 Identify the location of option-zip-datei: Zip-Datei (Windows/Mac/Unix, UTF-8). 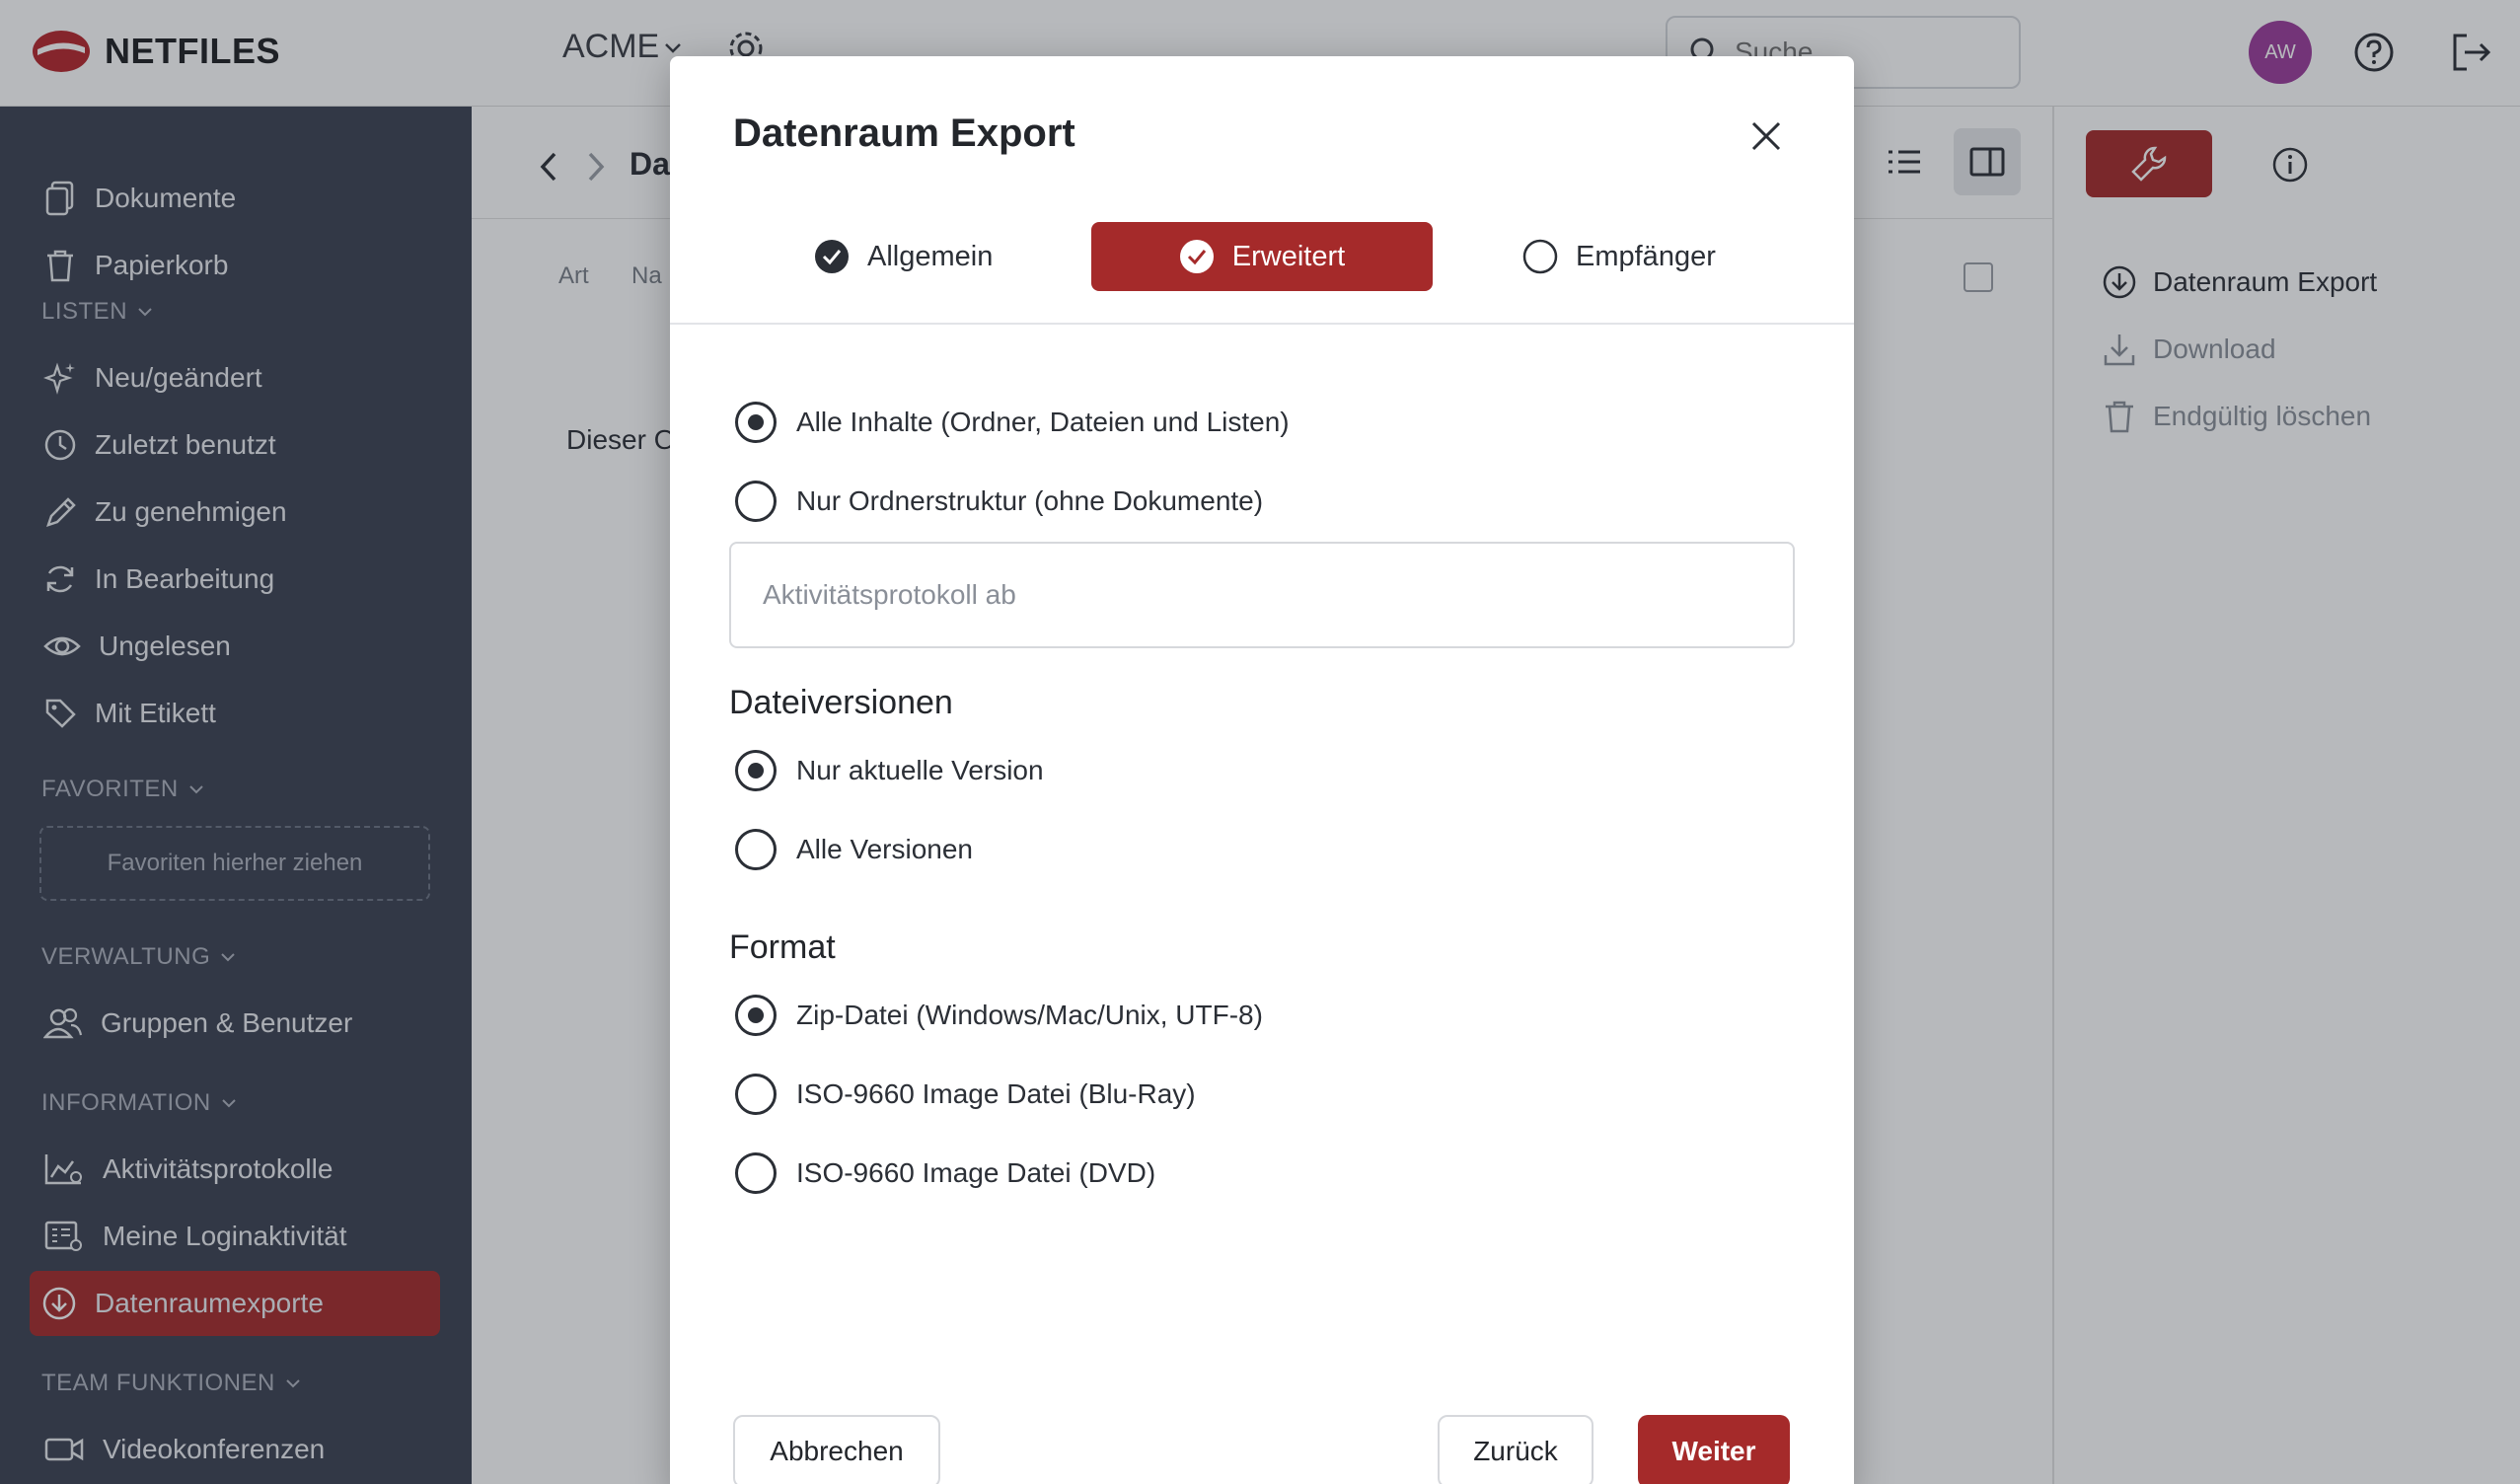
(999, 1015).